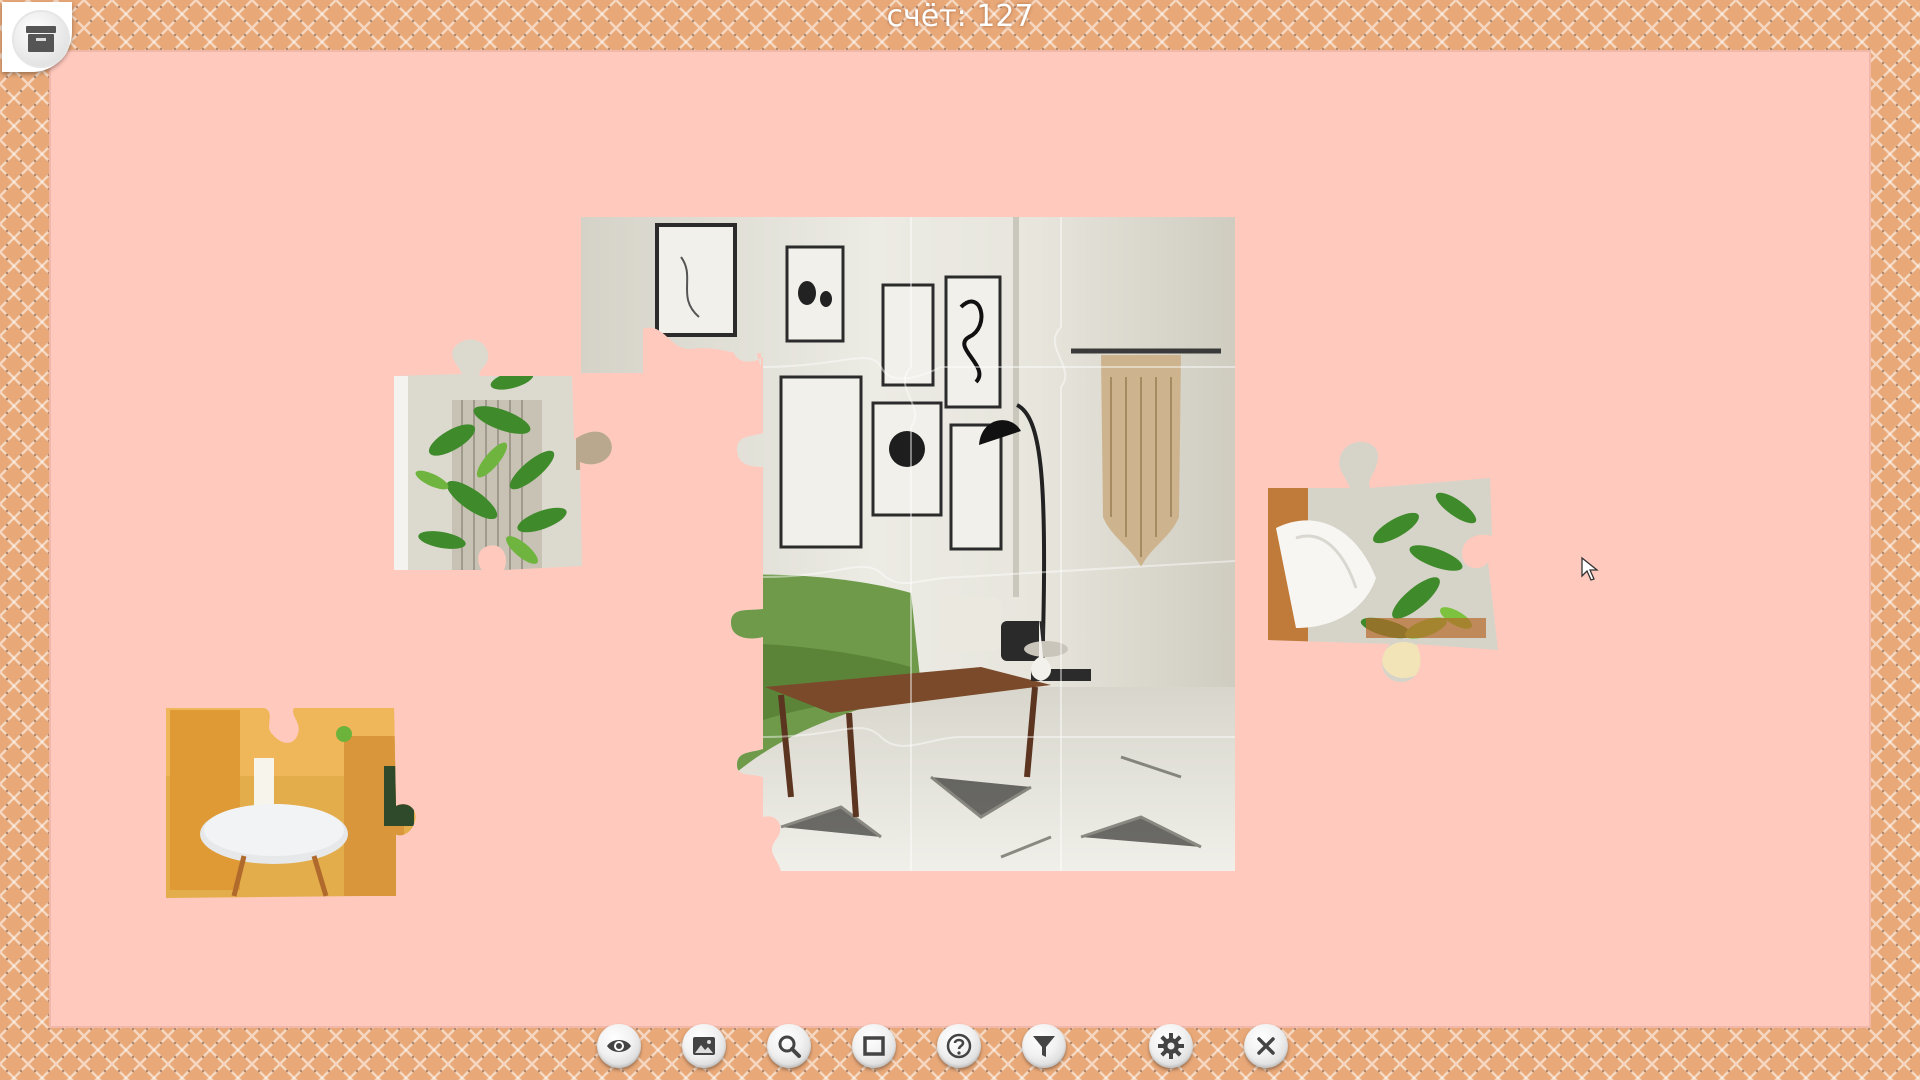 This screenshot has height=1080, width=1920. I want to click on mouse-cursor-icon, so click(1590, 568).